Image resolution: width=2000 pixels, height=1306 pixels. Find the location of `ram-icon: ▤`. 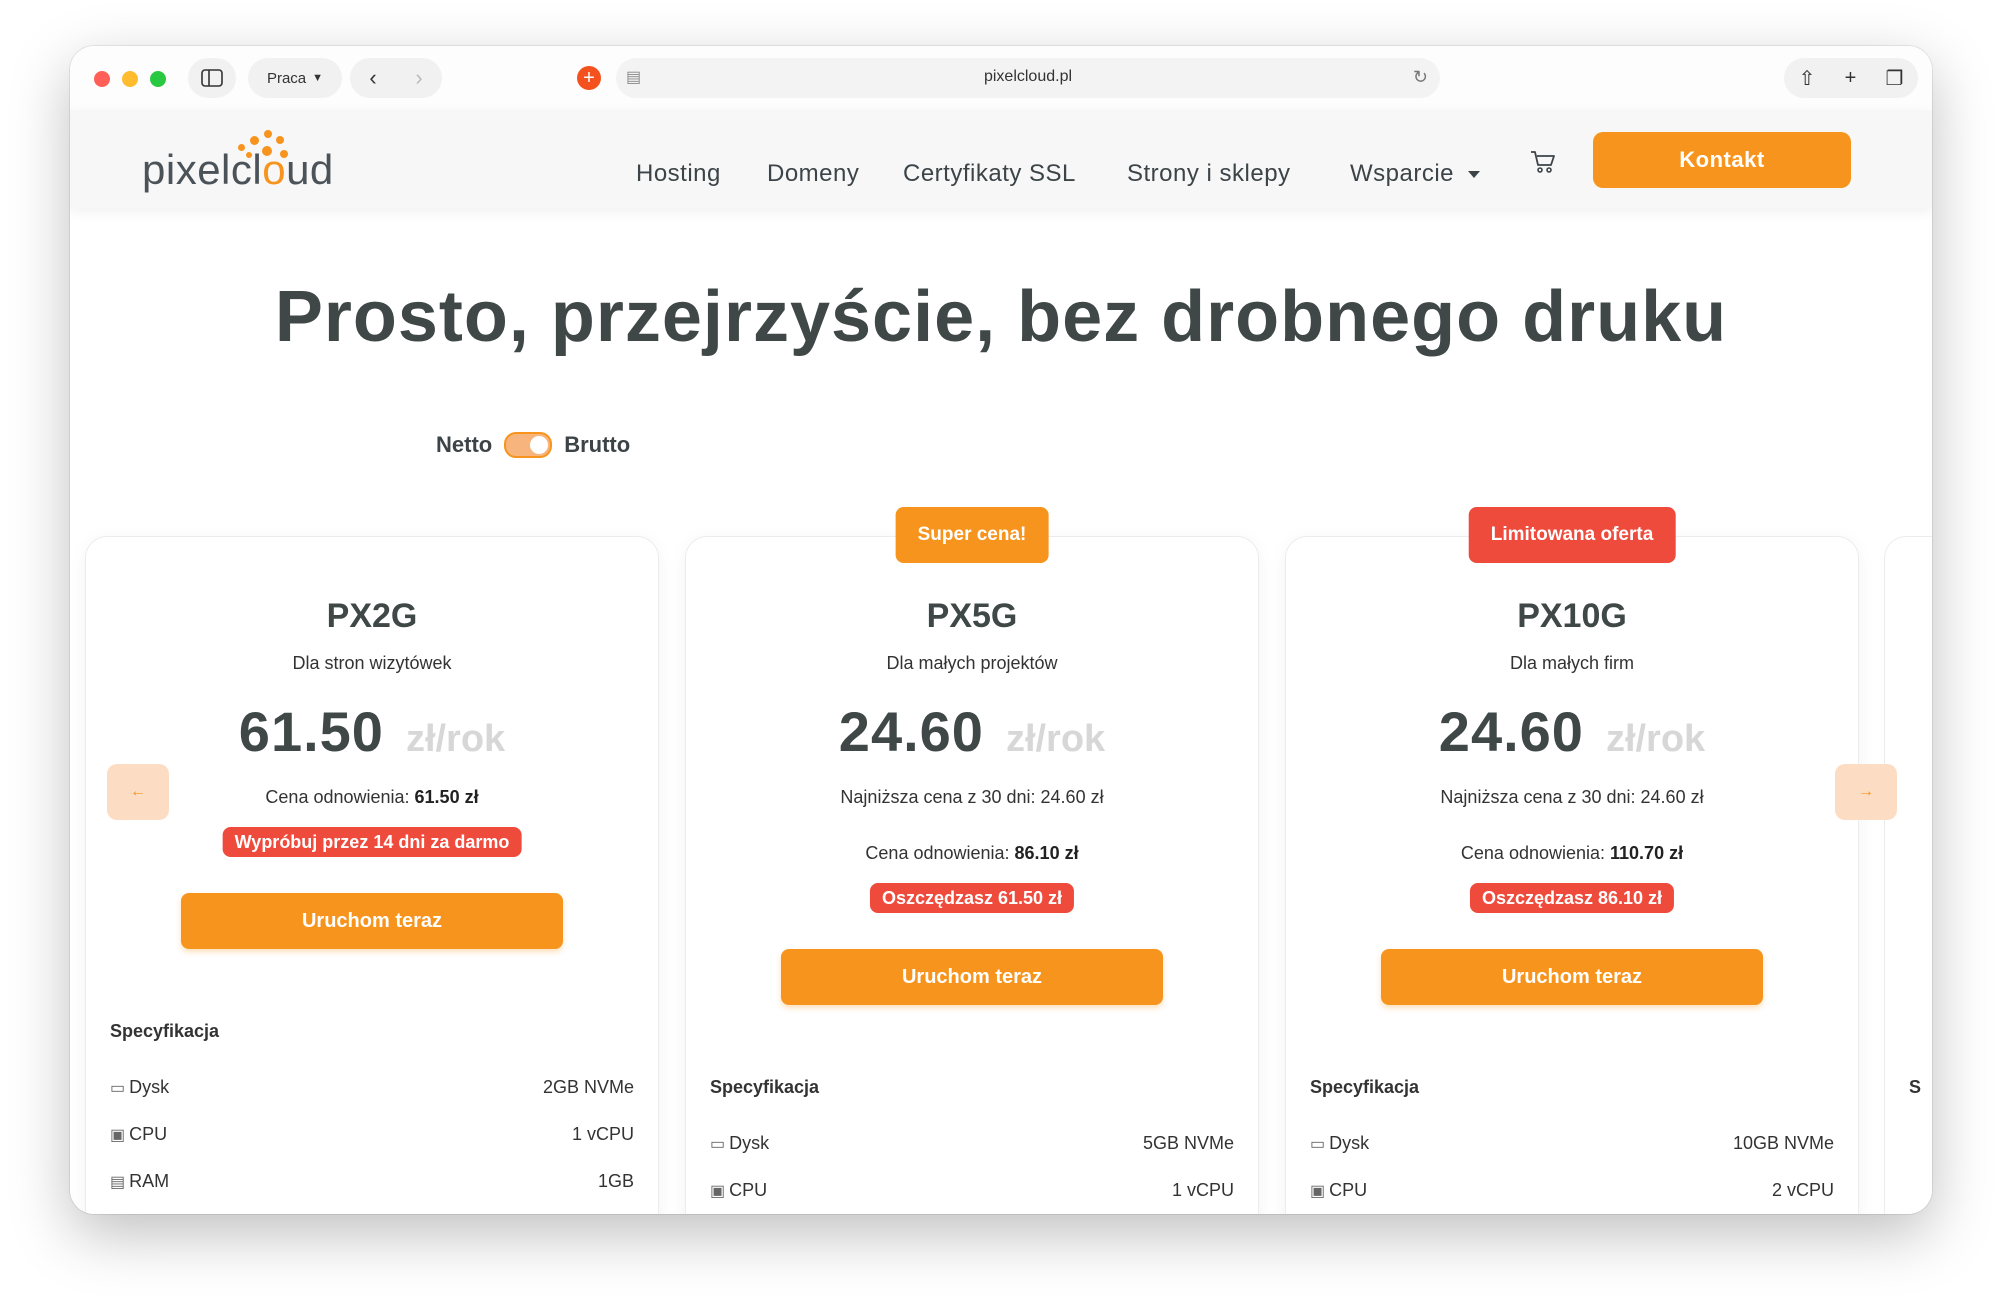

ram-icon: ▤ is located at coordinates (118, 1182).